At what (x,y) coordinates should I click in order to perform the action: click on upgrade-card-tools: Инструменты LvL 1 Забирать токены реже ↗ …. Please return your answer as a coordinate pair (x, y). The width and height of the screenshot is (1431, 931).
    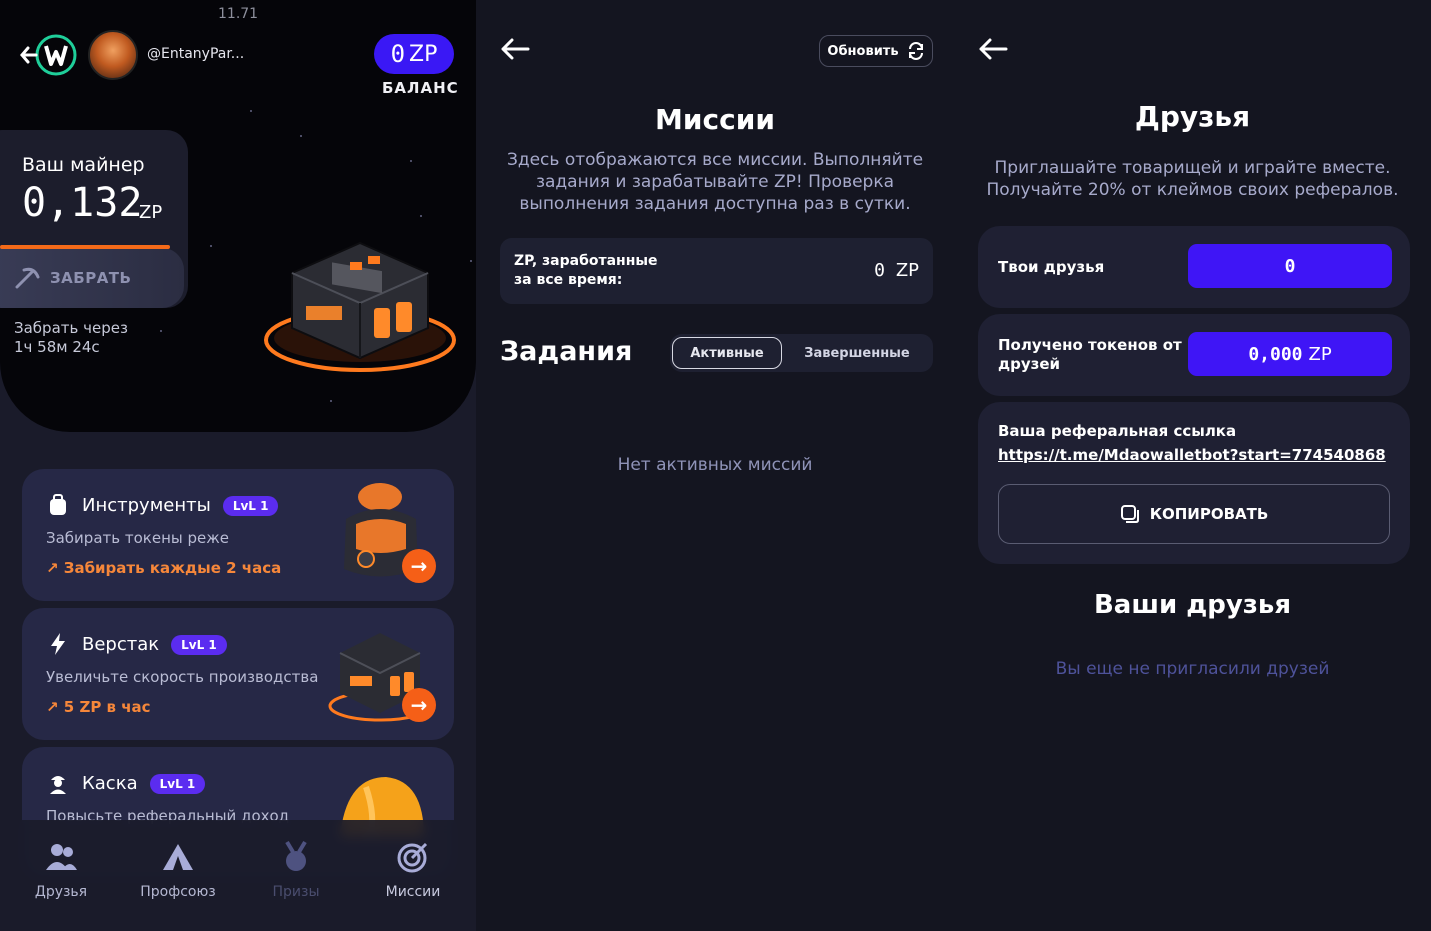
    Looking at the image, I should click on (238, 535).